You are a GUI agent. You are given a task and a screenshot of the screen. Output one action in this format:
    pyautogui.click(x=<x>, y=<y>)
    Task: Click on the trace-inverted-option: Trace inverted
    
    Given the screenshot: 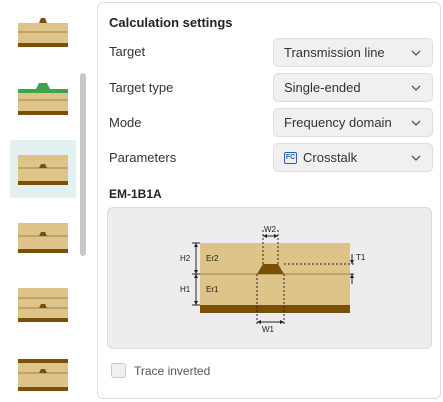 What is the action you would take?
    pyautogui.click(x=160, y=370)
    